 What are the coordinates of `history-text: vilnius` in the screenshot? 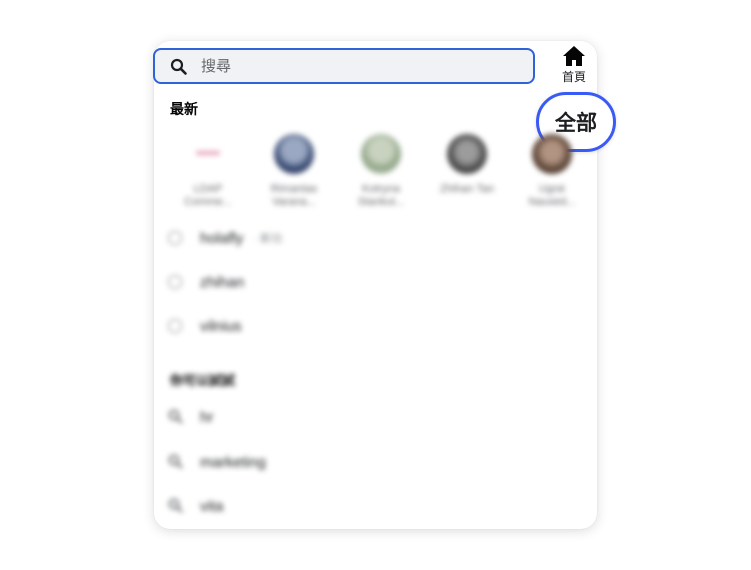 It's located at (221, 326).